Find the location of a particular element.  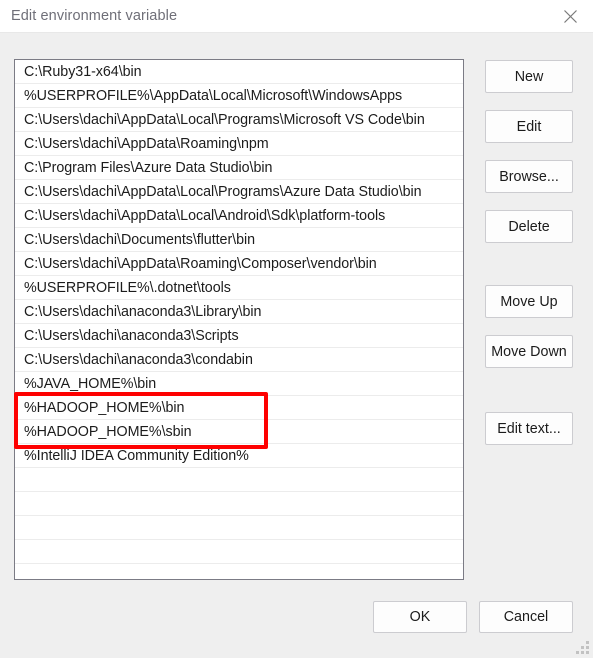

close-icon is located at coordinates (570, 16).